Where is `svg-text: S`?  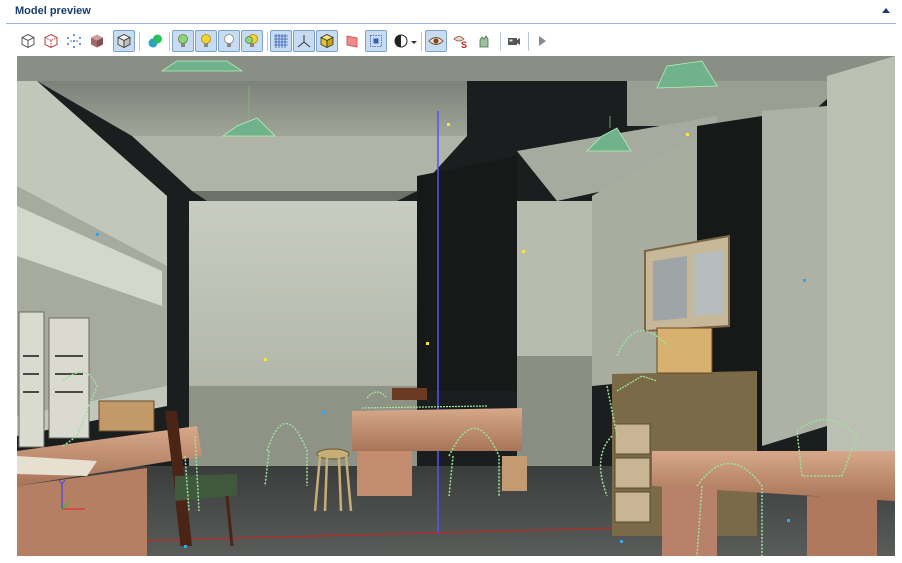 svg-text: S is located at coordinates (464, 44).